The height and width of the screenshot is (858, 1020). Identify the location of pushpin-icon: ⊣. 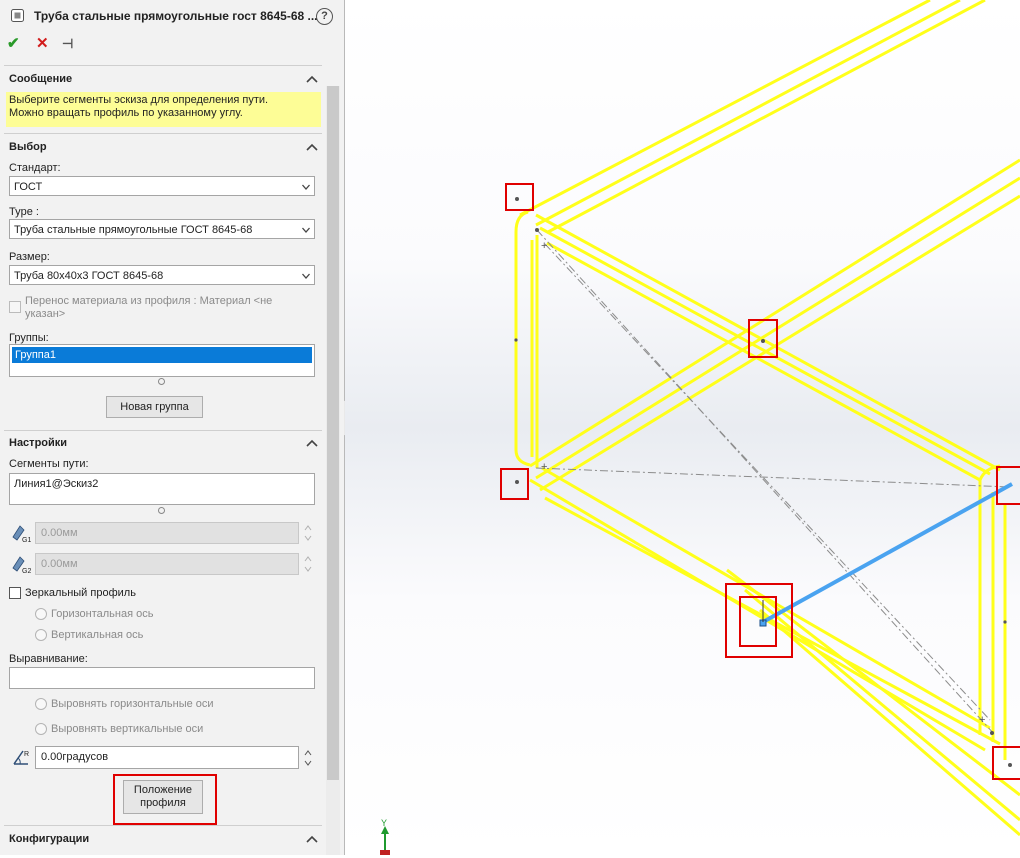
(67, 44).